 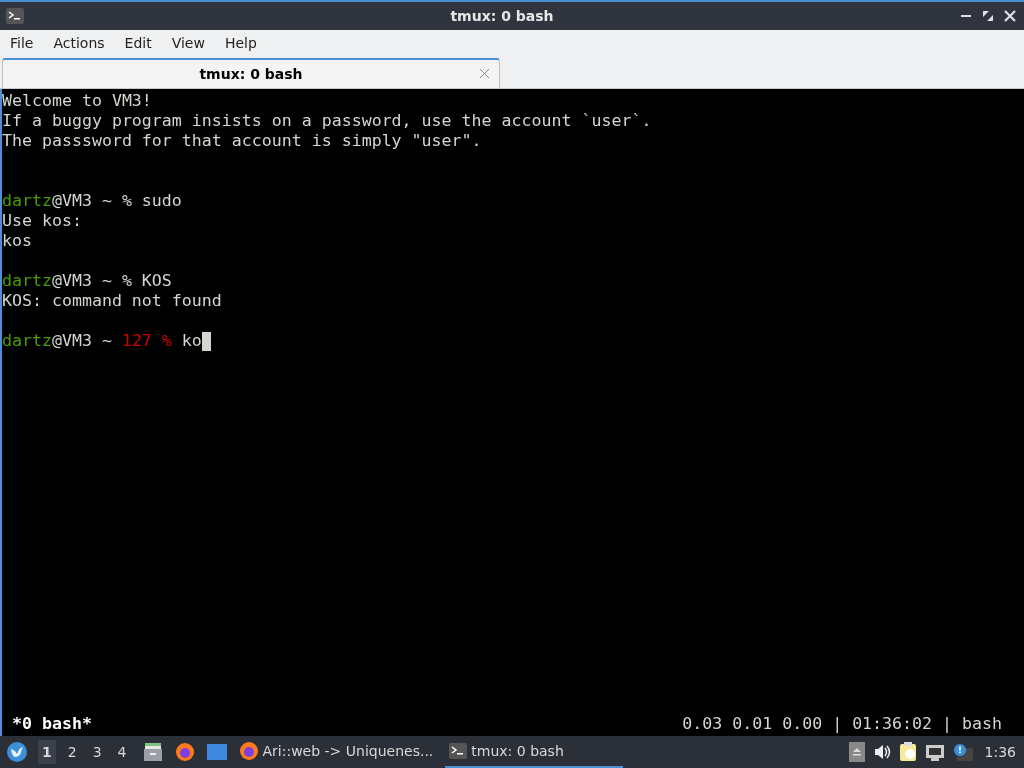 What do you see at coordinates (52, 723) in the screenshot?
I see `tmux-window-label: *0 bash*` at bounding box center [52, 723].